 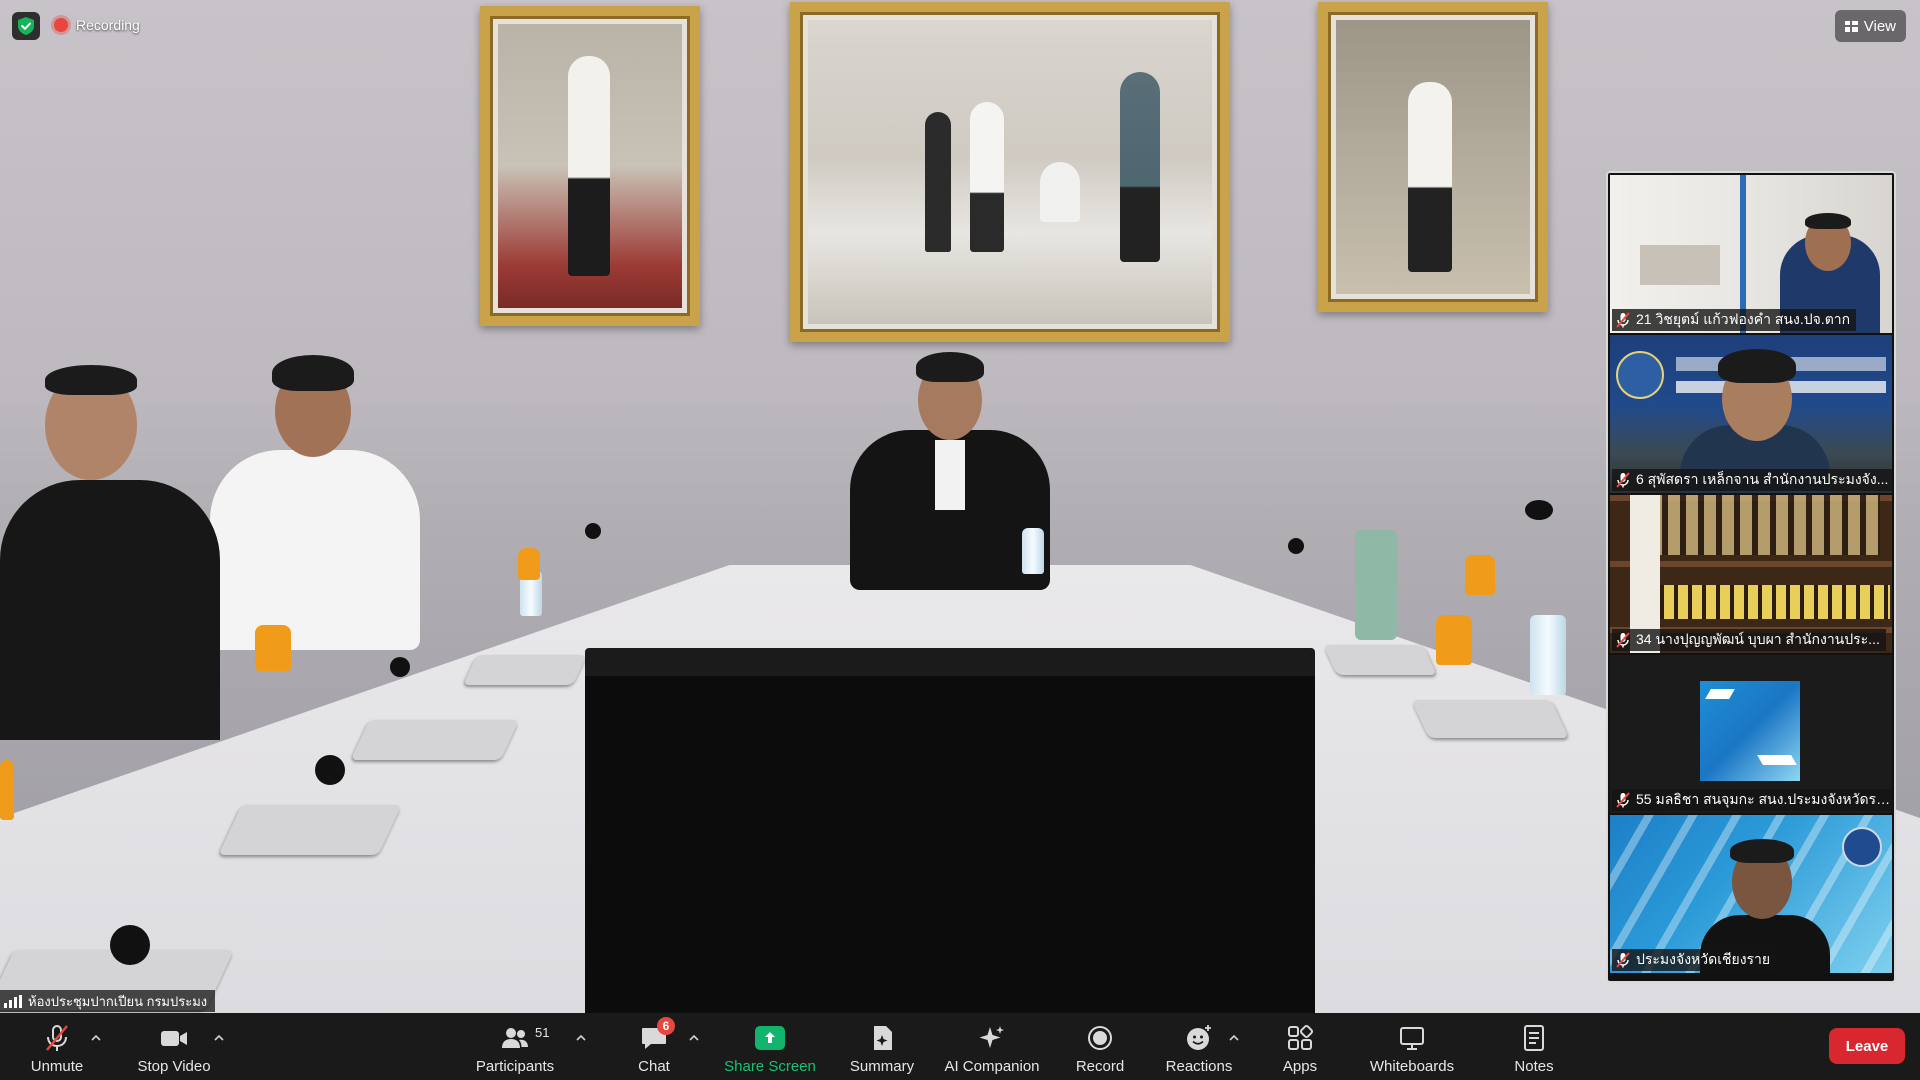 I want to click on unmute-label: Unmute, so click(x=57, y=1066).